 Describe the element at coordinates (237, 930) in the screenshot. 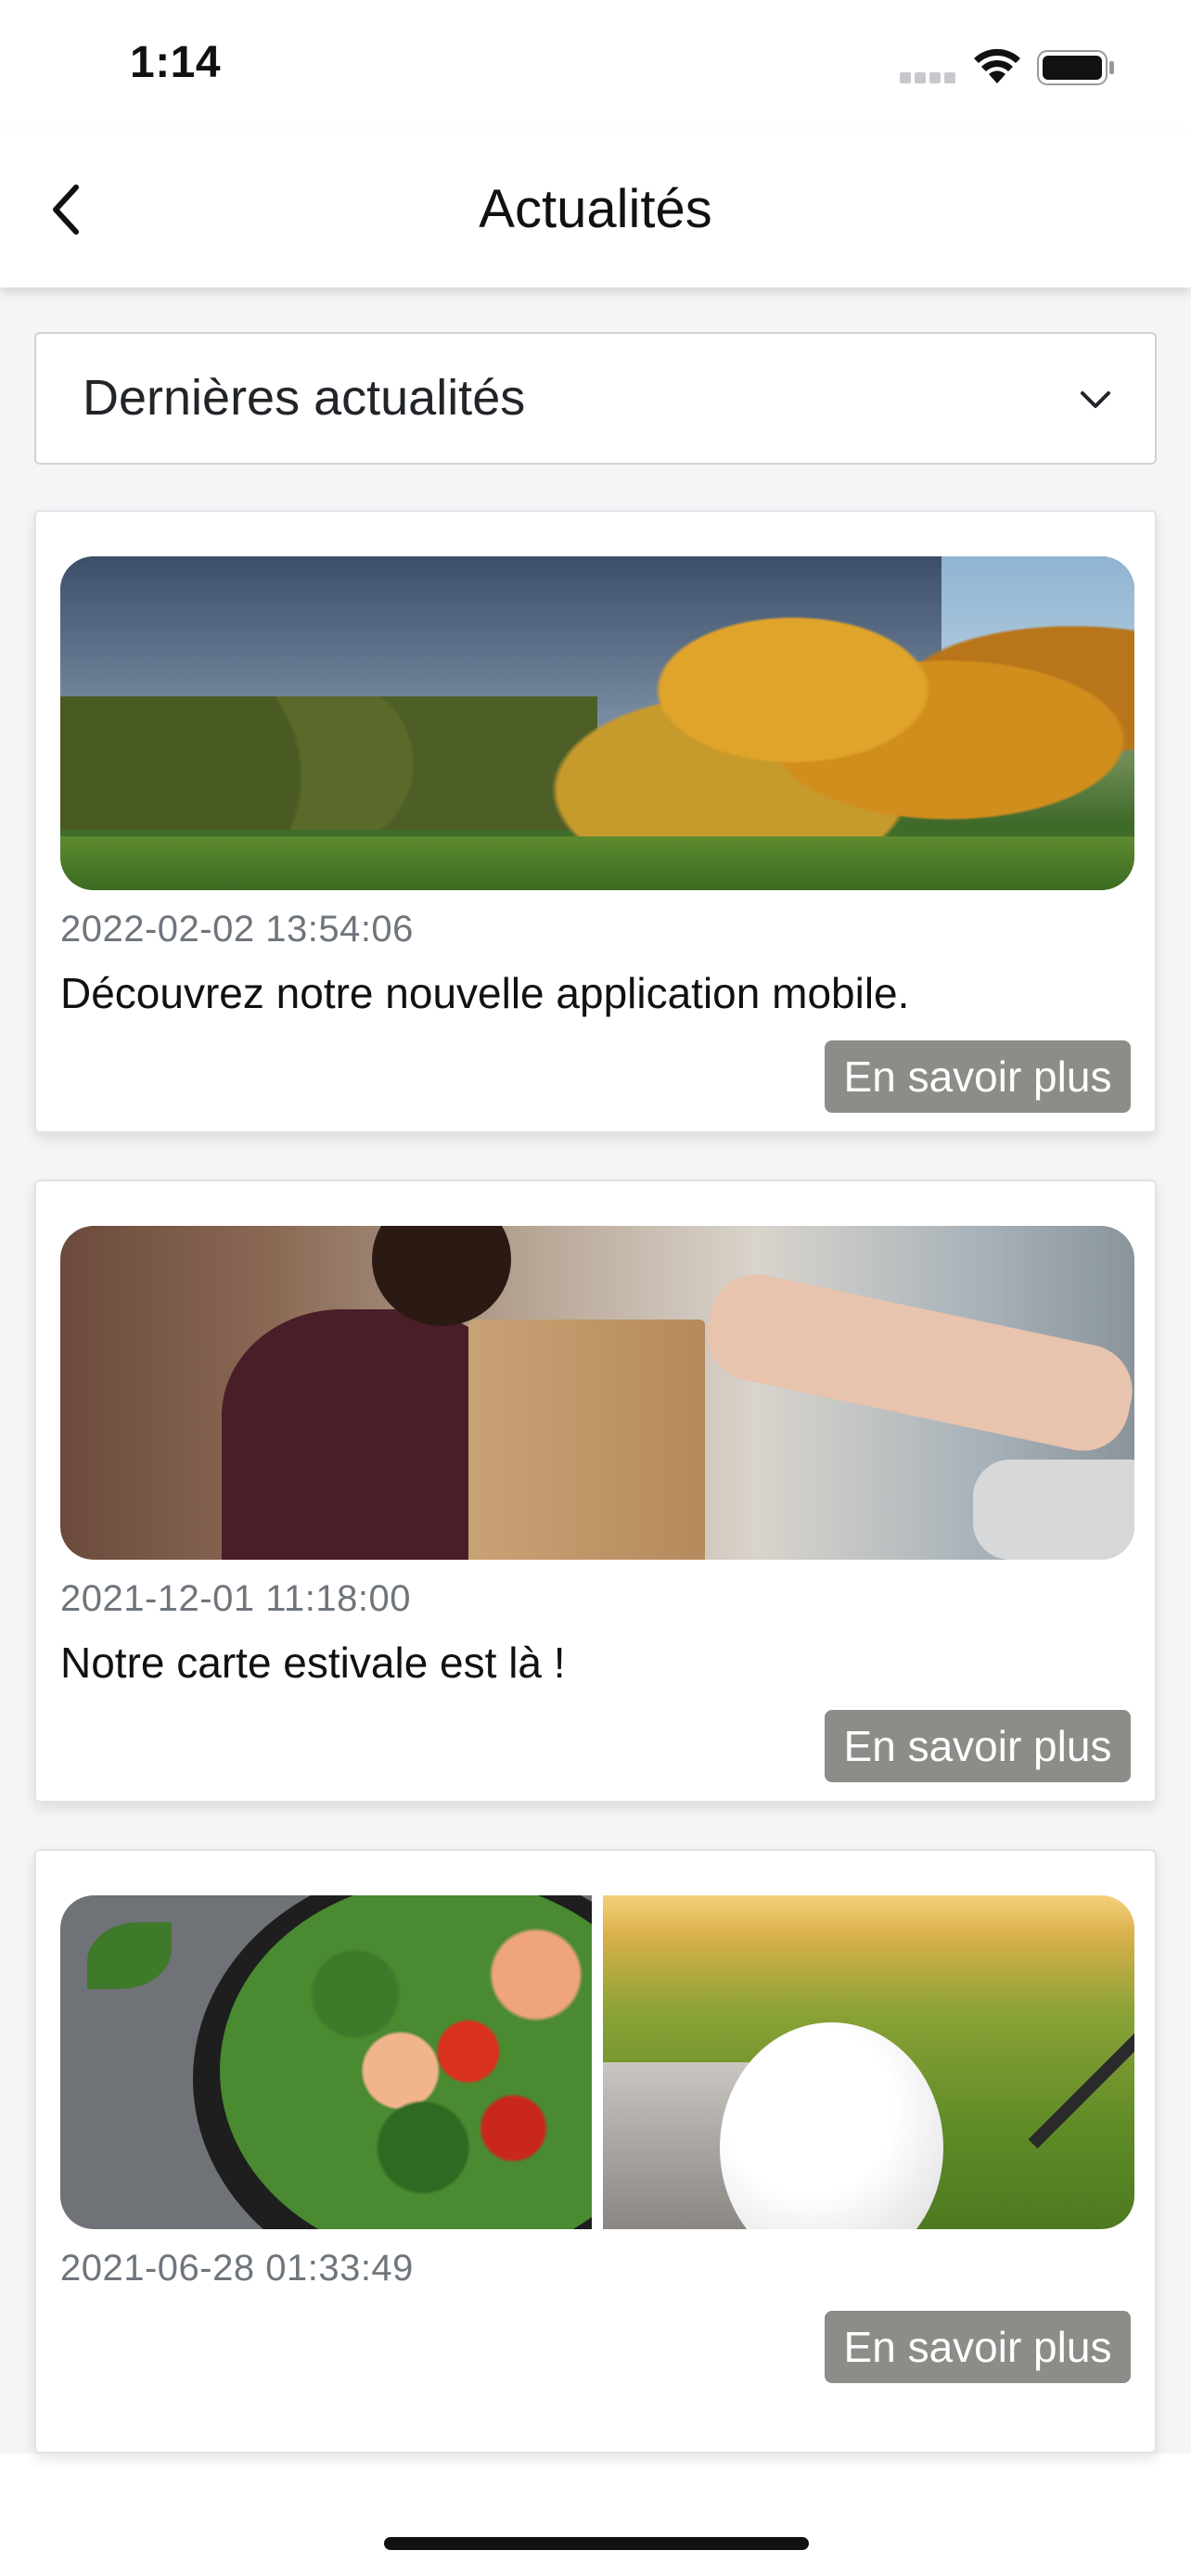

I see `news-date: 2022-02-02 13:54:06` at that location.